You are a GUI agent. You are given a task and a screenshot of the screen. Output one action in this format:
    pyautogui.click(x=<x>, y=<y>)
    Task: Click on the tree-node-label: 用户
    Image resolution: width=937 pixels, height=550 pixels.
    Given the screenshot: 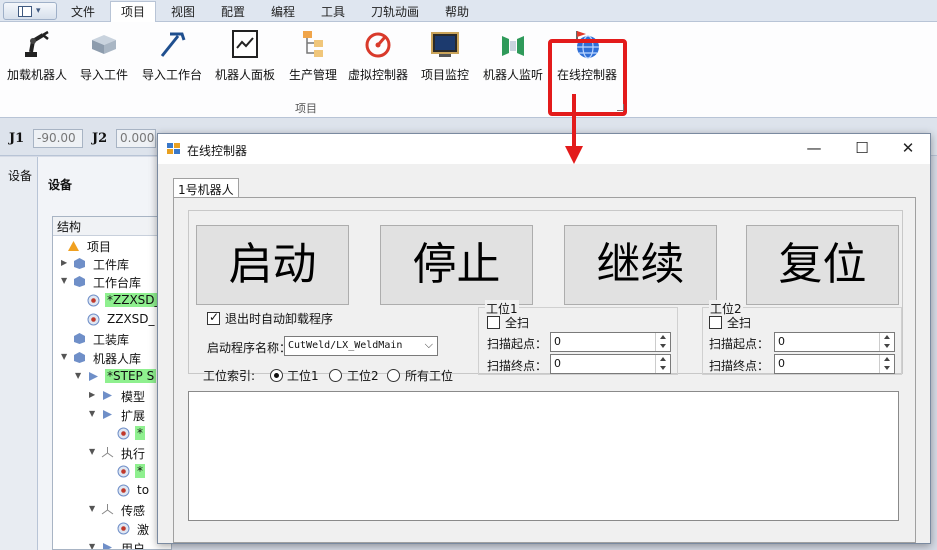 What is the action you would take?
    pyautogui.click(x=133, y=546)
    